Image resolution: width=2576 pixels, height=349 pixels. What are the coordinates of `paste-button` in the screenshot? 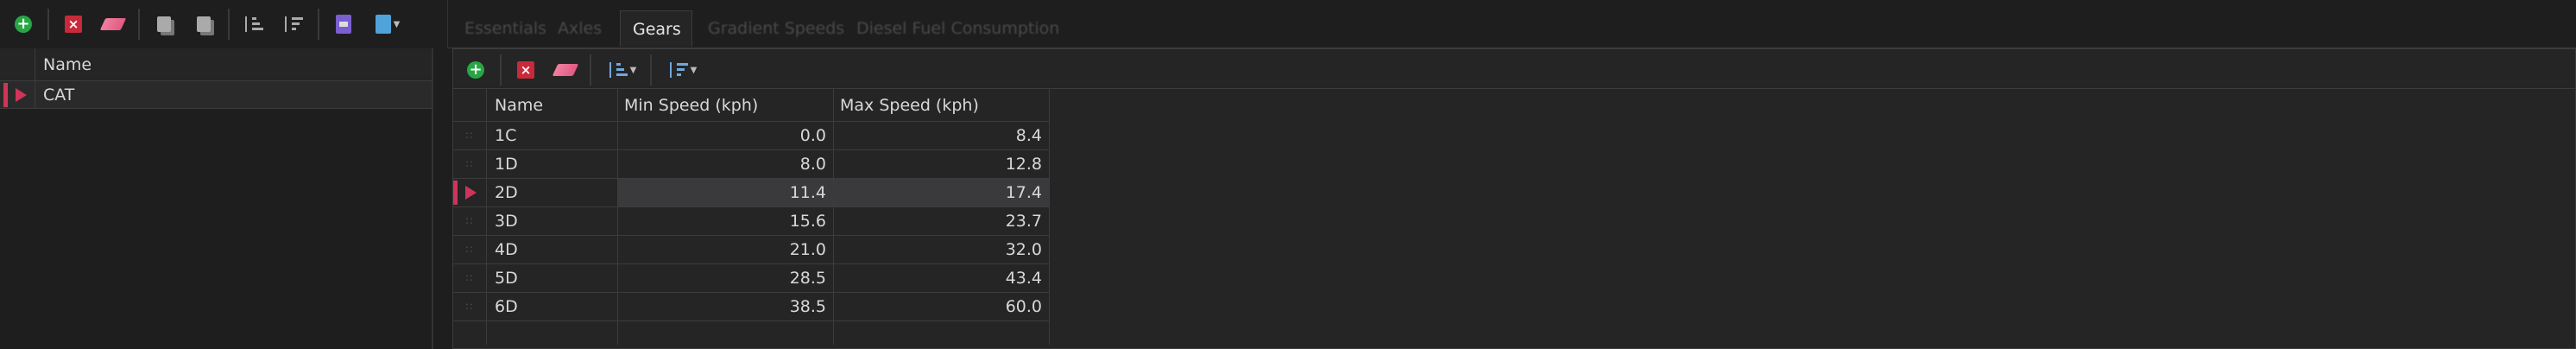 It's located at (203, 24).